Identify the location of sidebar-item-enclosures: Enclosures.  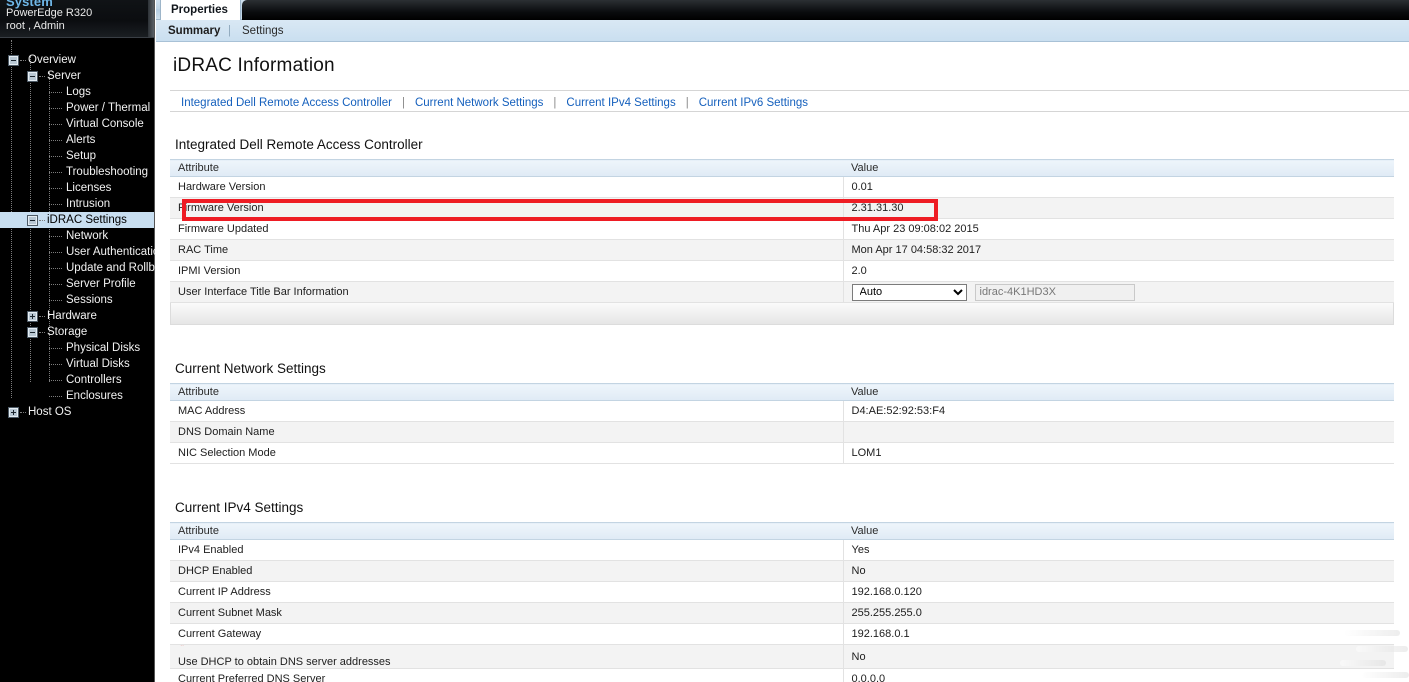
(77, 396).